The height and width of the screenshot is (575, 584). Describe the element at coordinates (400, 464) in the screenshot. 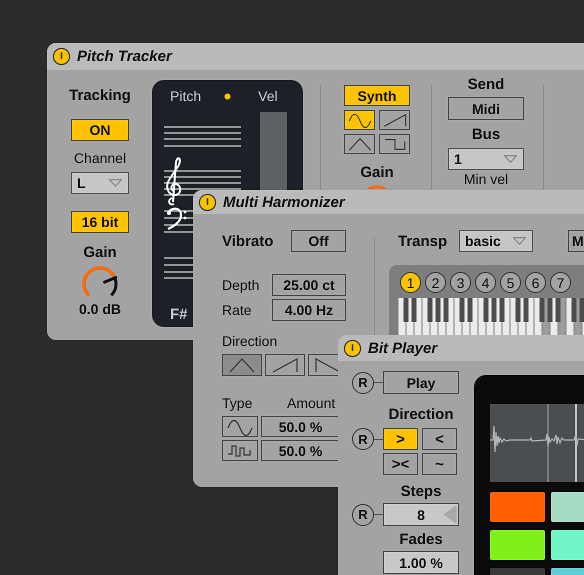

I see `direction-button: ><` at that location.